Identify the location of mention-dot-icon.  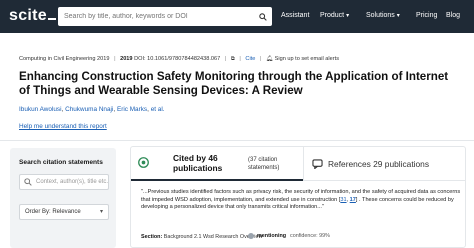
(251, 236).